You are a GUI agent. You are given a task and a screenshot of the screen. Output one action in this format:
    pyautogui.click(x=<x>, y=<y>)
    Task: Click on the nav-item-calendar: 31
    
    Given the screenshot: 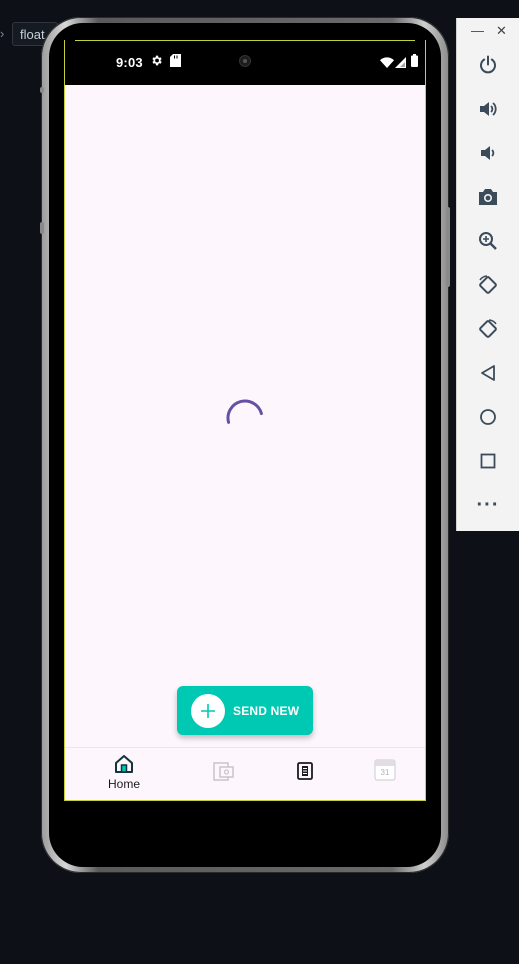 What is the action you would take?
    pyautogui.click(x=385, y=779)
    